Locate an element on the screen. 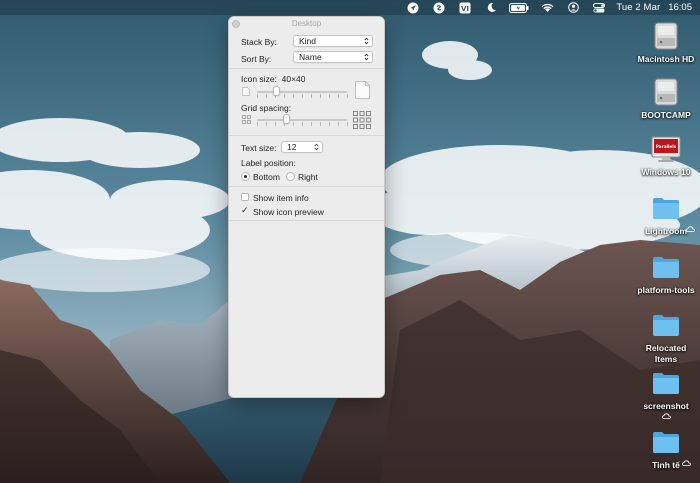 The image size is (700, 483). sort-by-label: Sort By: is located at coordinates (256, 59).